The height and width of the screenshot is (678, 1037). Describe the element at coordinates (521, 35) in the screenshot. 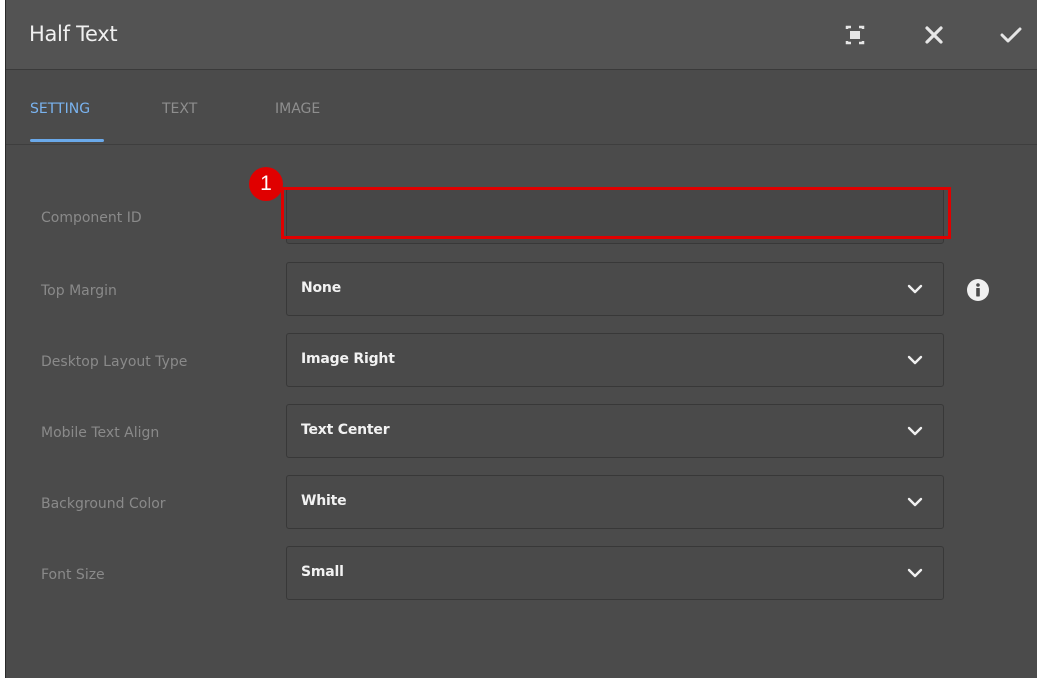

I see `dialog-titlebar: Half Text` at that location.